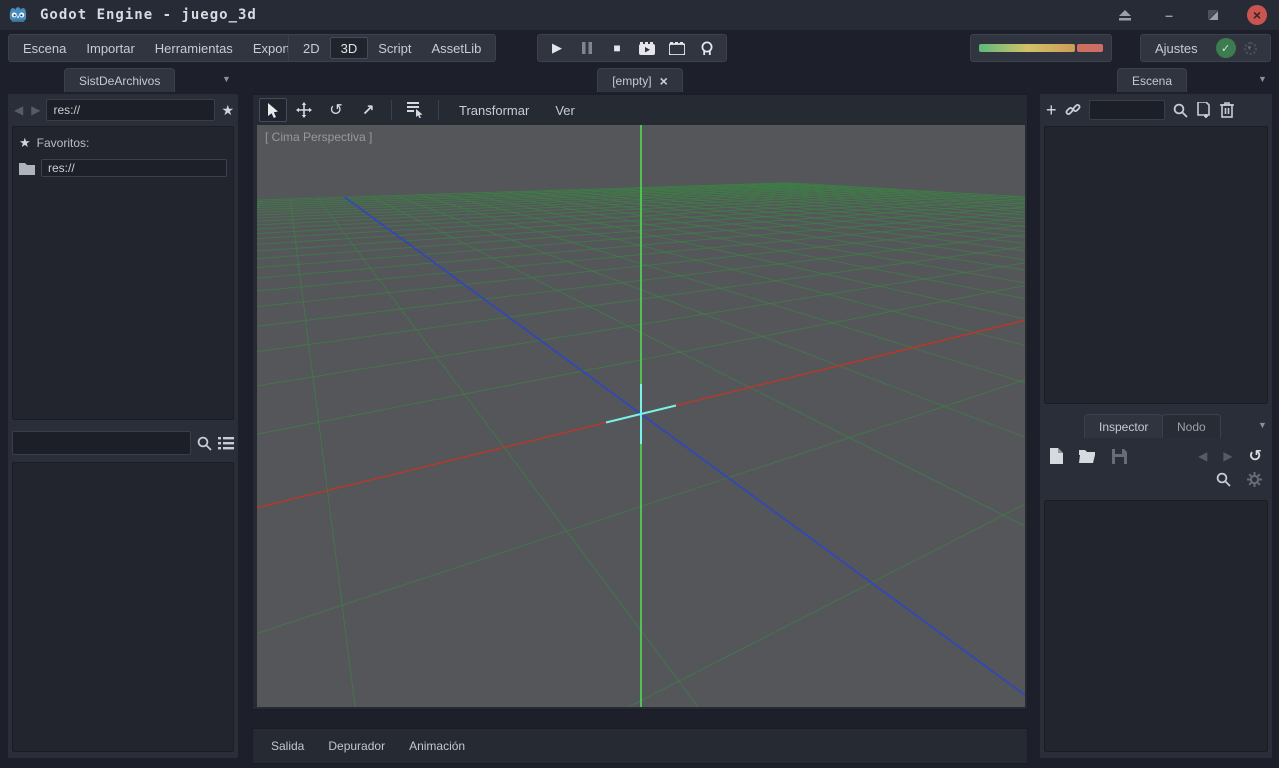  What do you see at coordinates (1191, 426) in the screenshot?
I see `tab-node: Nodo` at bounding box center [1191, 426].